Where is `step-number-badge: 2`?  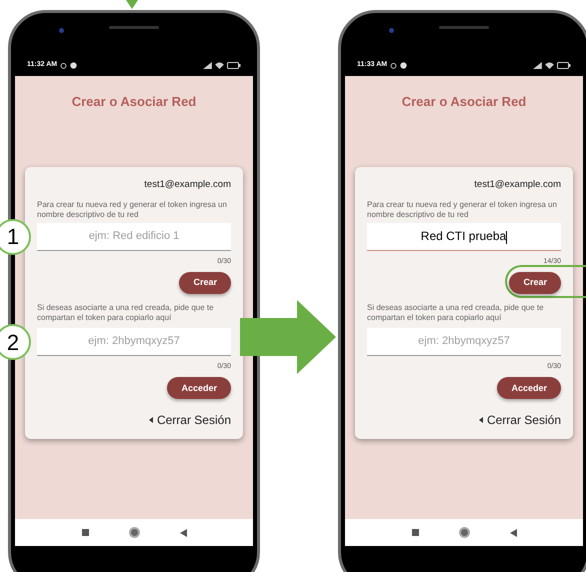
step-number-badge: 2 is located at coordinates (15, 342).